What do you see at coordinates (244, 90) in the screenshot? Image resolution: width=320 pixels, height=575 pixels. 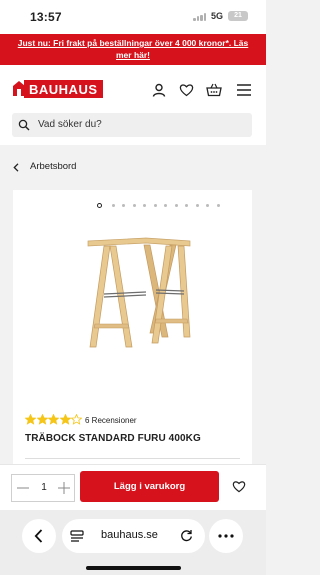 I see `menu-icon` at bounding box center [244, 90].